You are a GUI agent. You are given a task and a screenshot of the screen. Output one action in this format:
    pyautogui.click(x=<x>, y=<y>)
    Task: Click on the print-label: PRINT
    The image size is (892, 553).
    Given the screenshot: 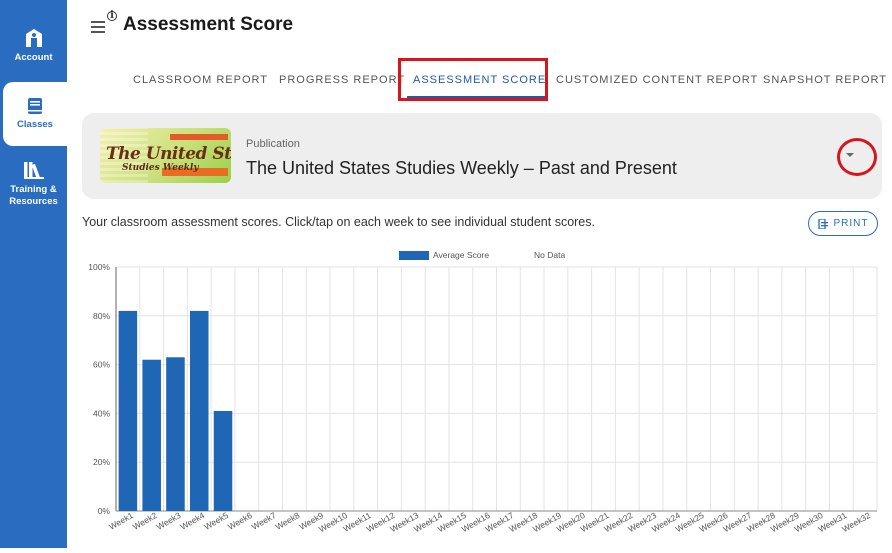 What is the action you would take?
    pyautogui.click(x=851, y=223)
    